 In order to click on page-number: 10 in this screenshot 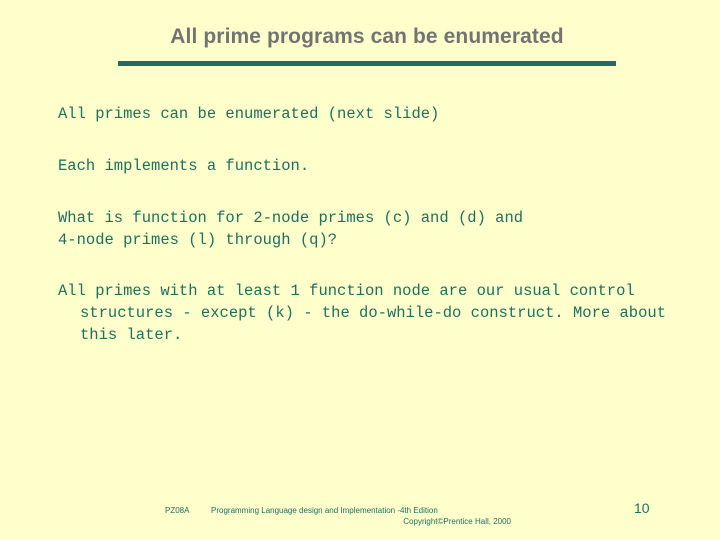, I will do `click(642, 508)`.